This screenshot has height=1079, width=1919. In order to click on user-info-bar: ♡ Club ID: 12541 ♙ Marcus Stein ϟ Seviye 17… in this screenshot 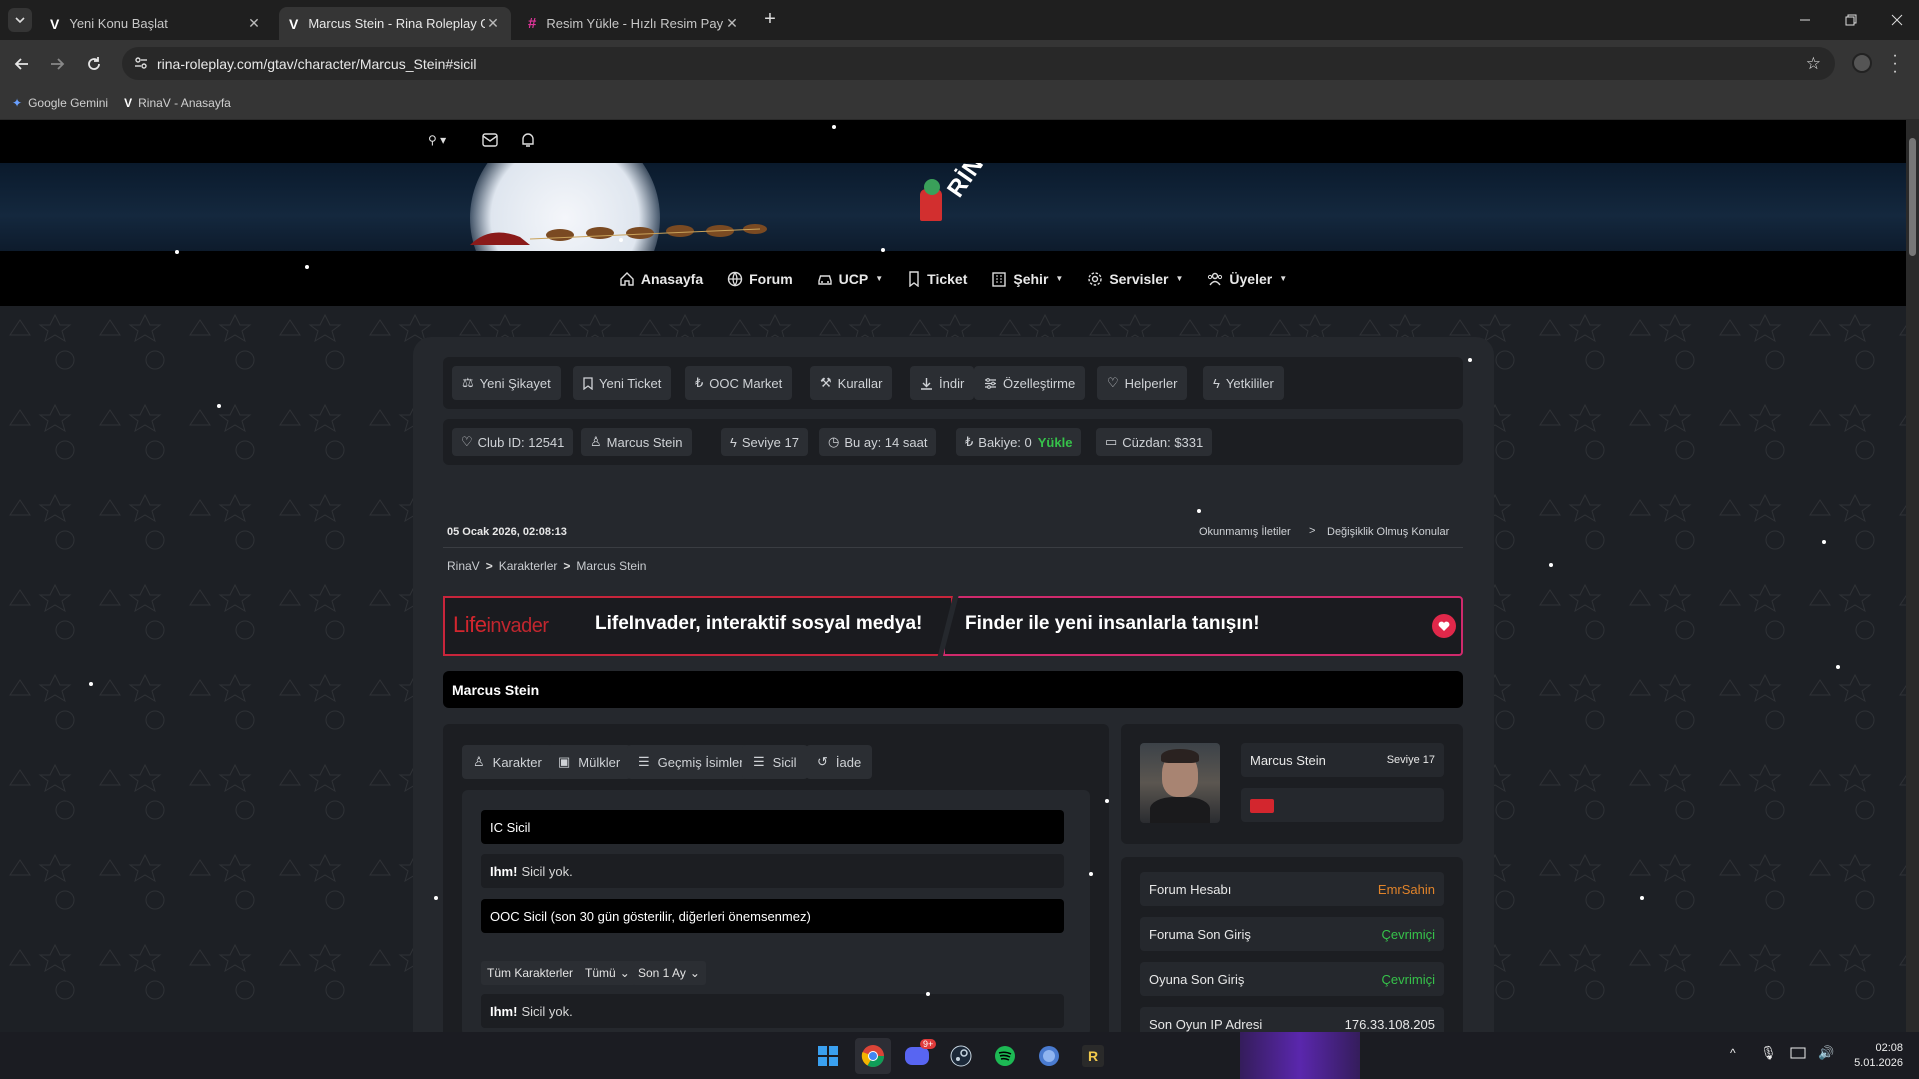, I will do `click(953, 442)`.